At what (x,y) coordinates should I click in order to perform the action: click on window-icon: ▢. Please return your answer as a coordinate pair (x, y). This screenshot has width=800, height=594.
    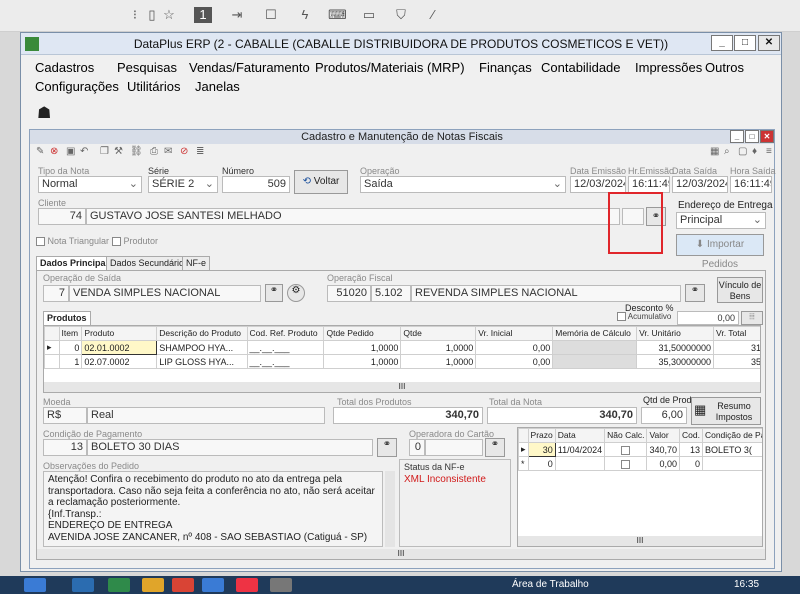
    Looking at the image, I should click on (742, 151).